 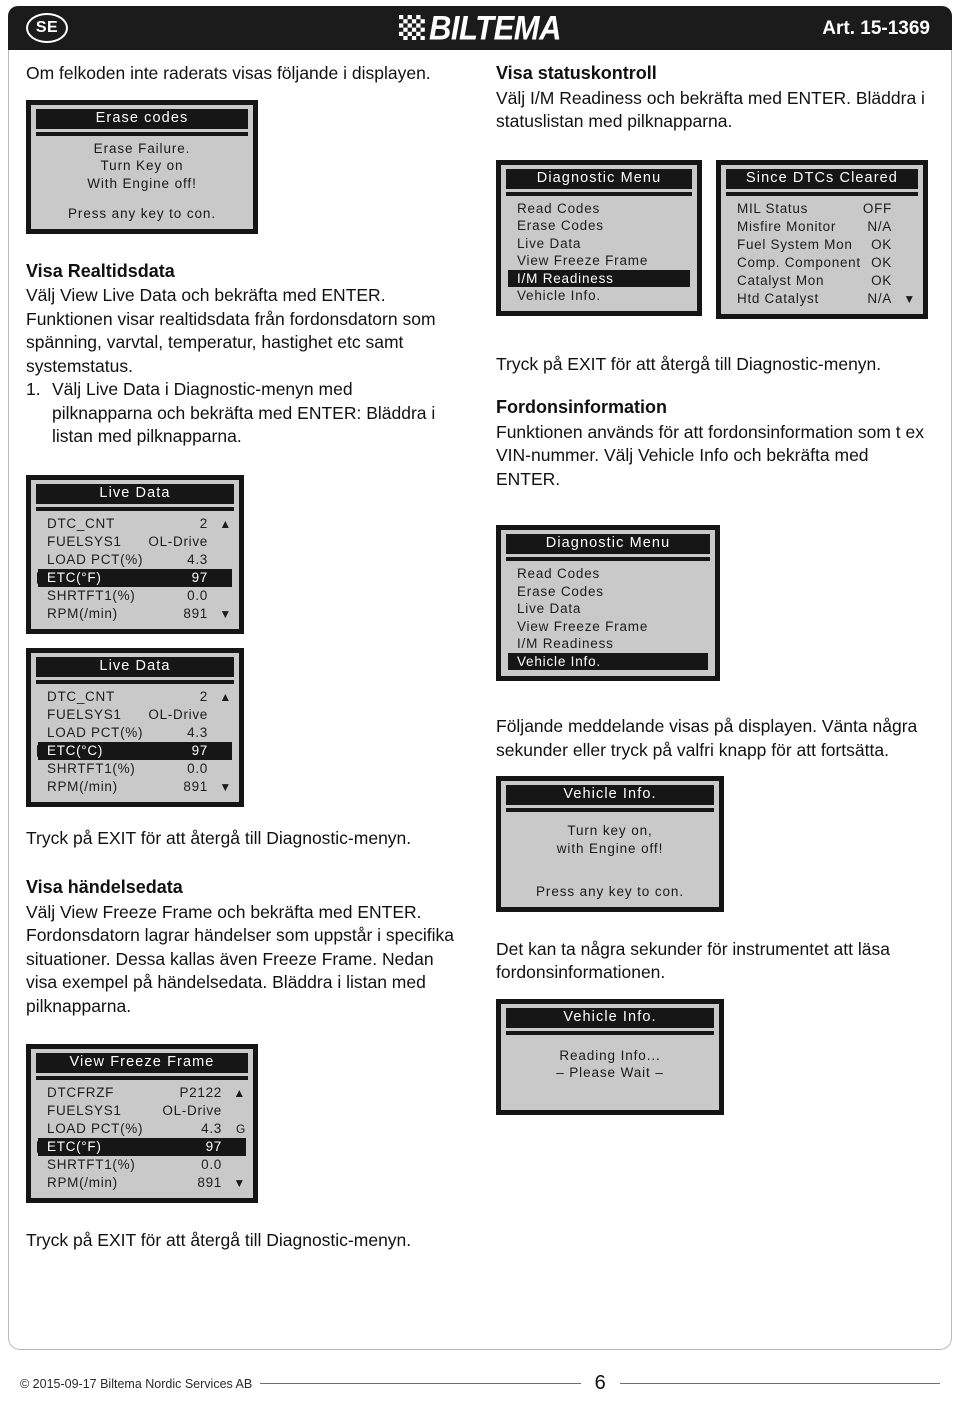 What do you see at coordinates (608, 609) in the screenshot?
I see `menu-item-live-data: Live Data` at bounding box center [608, 609].